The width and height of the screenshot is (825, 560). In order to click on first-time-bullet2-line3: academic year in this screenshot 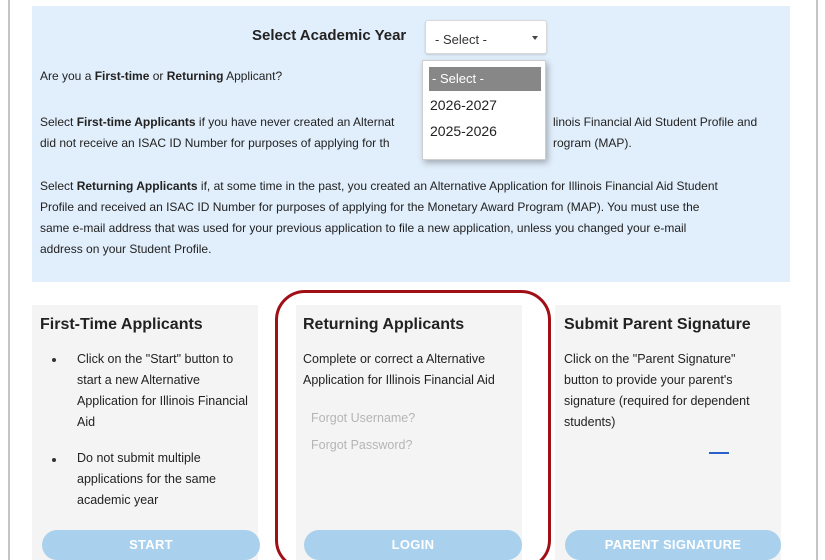, I will do `click(118, 500)`.